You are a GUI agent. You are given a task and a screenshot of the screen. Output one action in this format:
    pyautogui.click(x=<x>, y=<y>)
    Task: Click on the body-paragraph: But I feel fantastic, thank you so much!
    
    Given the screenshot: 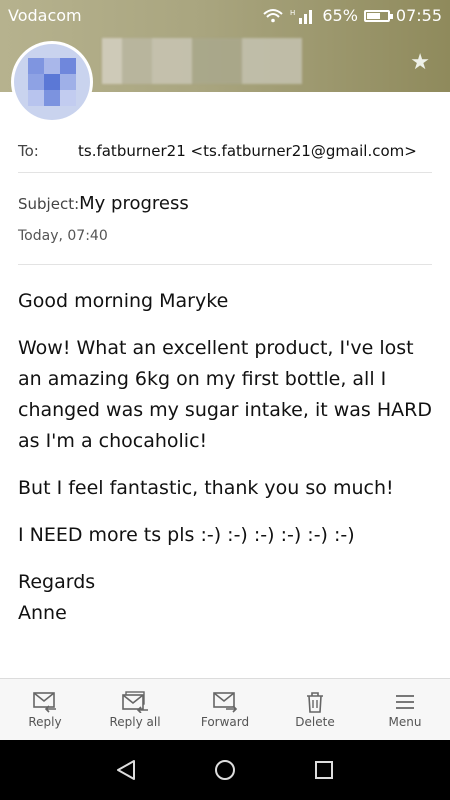 What is the action you would take?
    pyautogui.click(x=206, y=488)
    